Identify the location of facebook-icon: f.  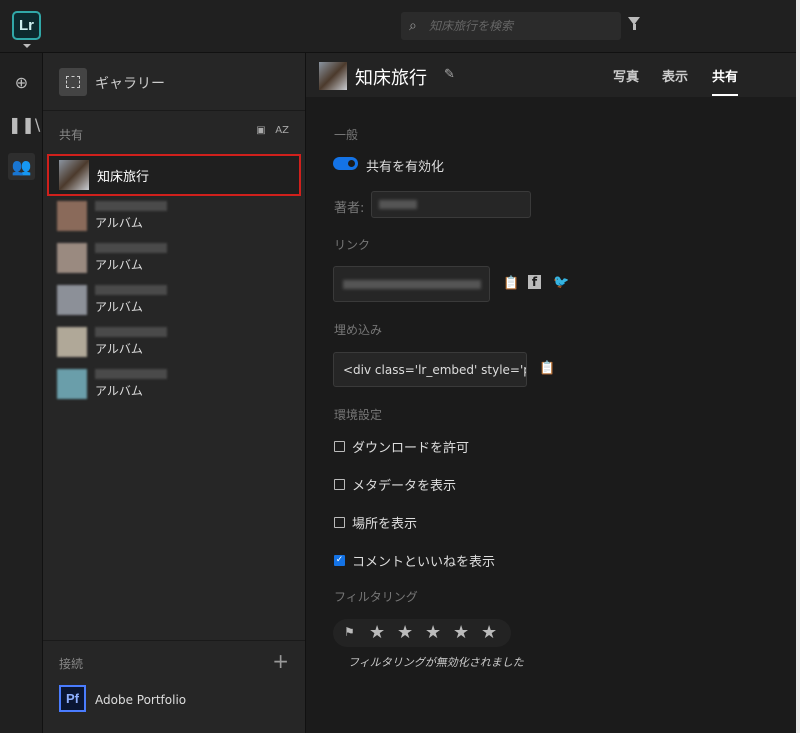
(534, 282).